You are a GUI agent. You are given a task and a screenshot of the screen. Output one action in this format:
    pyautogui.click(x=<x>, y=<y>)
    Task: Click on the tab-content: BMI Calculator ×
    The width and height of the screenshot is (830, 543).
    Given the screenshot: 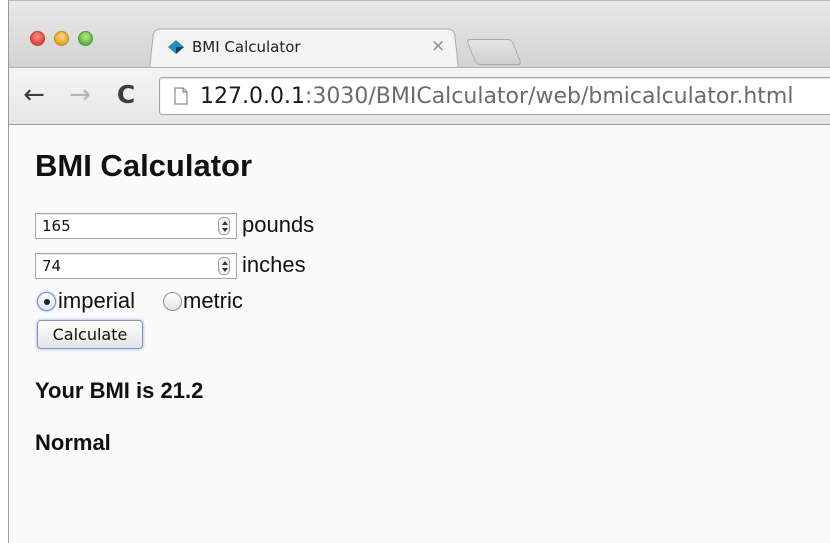 What is the action you would take?
    pyautogui.click(x=307, y=48)
    